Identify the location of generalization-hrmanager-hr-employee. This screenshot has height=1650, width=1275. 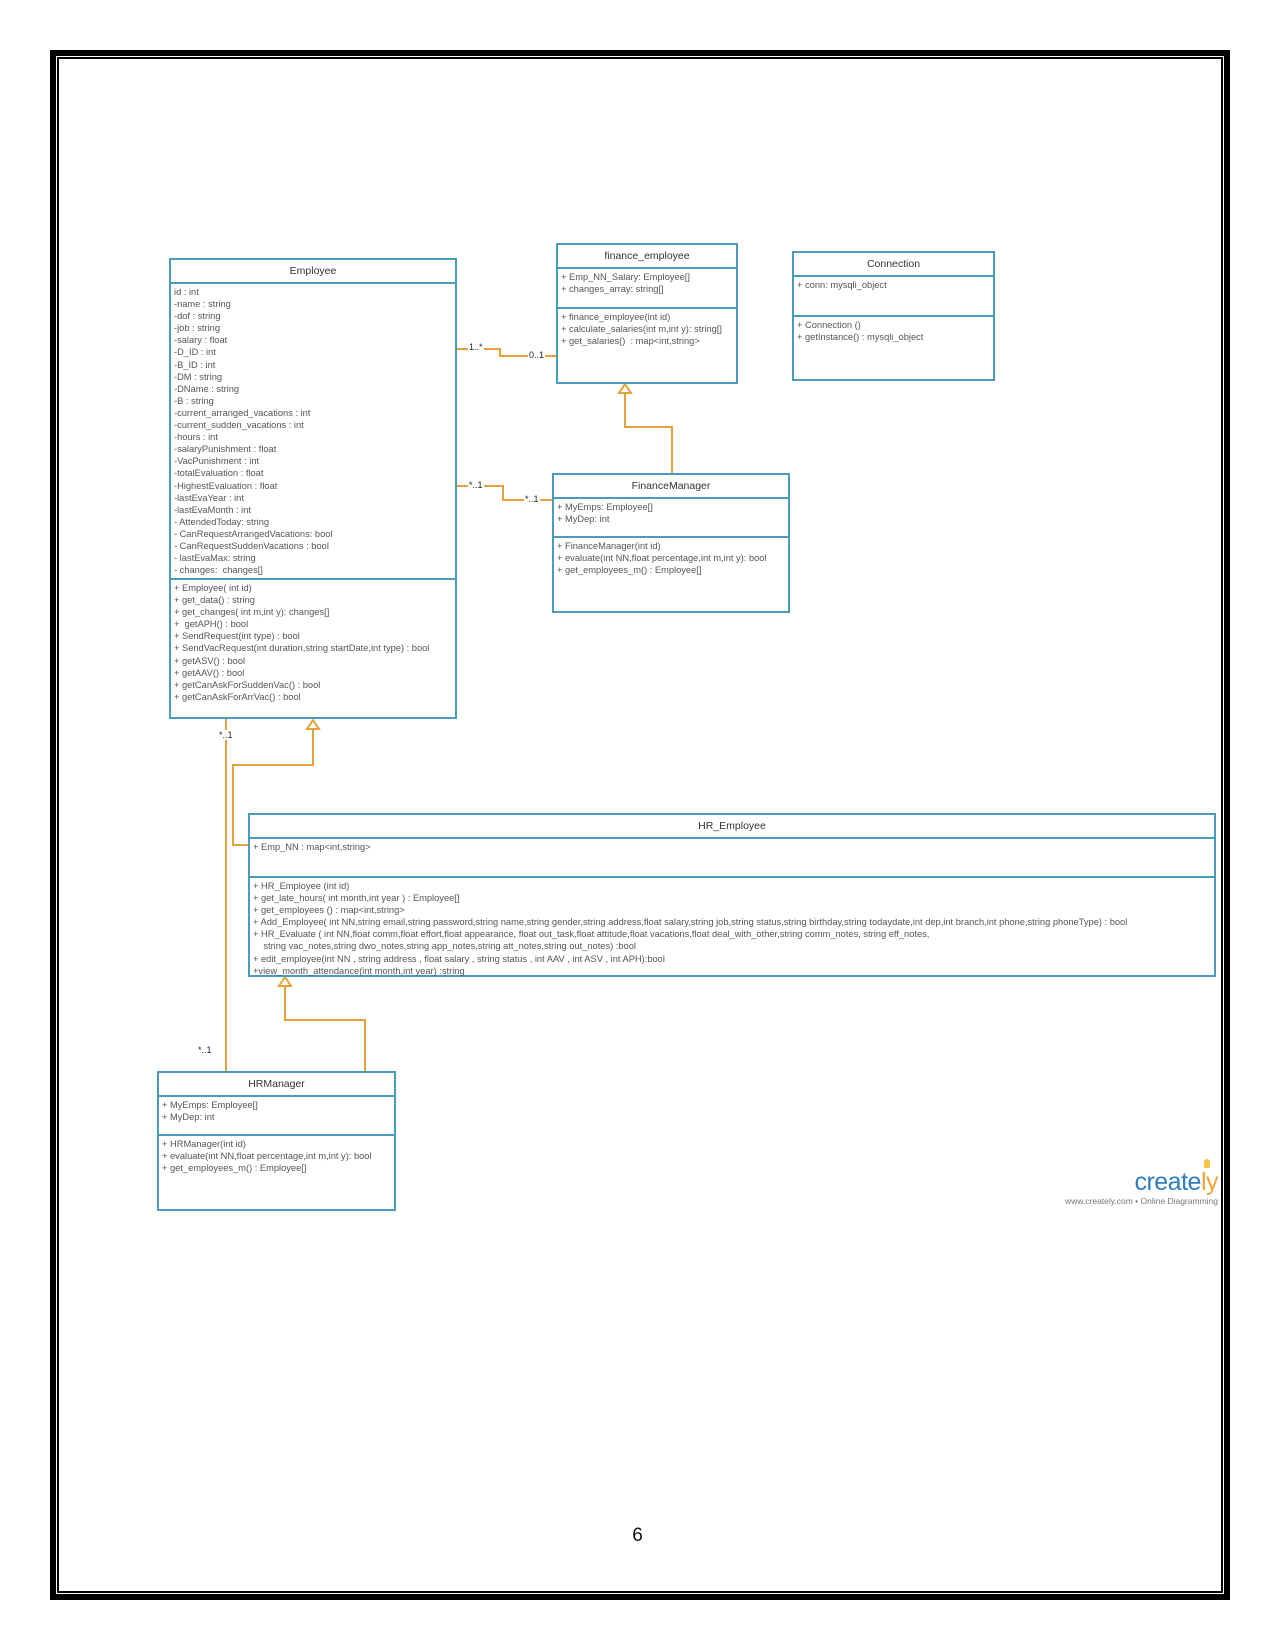
(325, 1028).